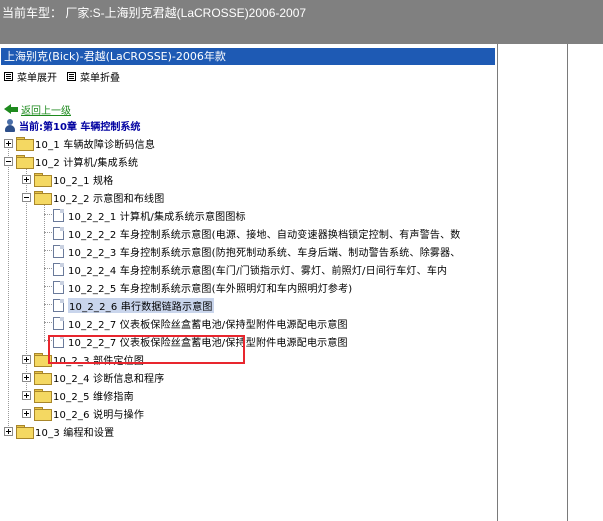 The image size is (603, 521). I want to click on collapse-all-label: 菜单折叠, so click(100, 78).